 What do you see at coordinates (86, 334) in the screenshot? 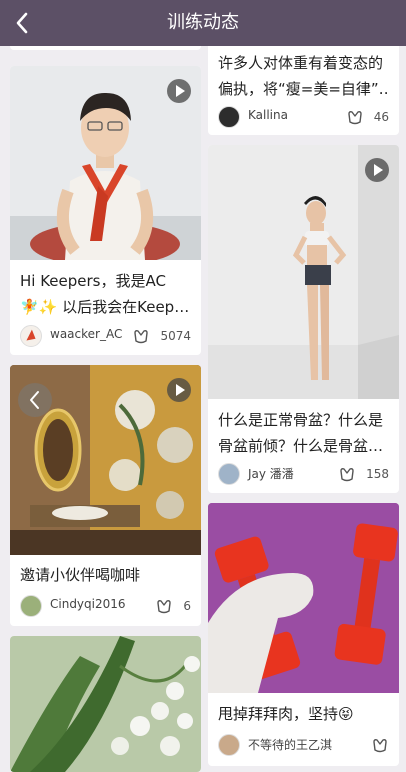
I see `username: waacker_AC` at bounding box center [86, 334].